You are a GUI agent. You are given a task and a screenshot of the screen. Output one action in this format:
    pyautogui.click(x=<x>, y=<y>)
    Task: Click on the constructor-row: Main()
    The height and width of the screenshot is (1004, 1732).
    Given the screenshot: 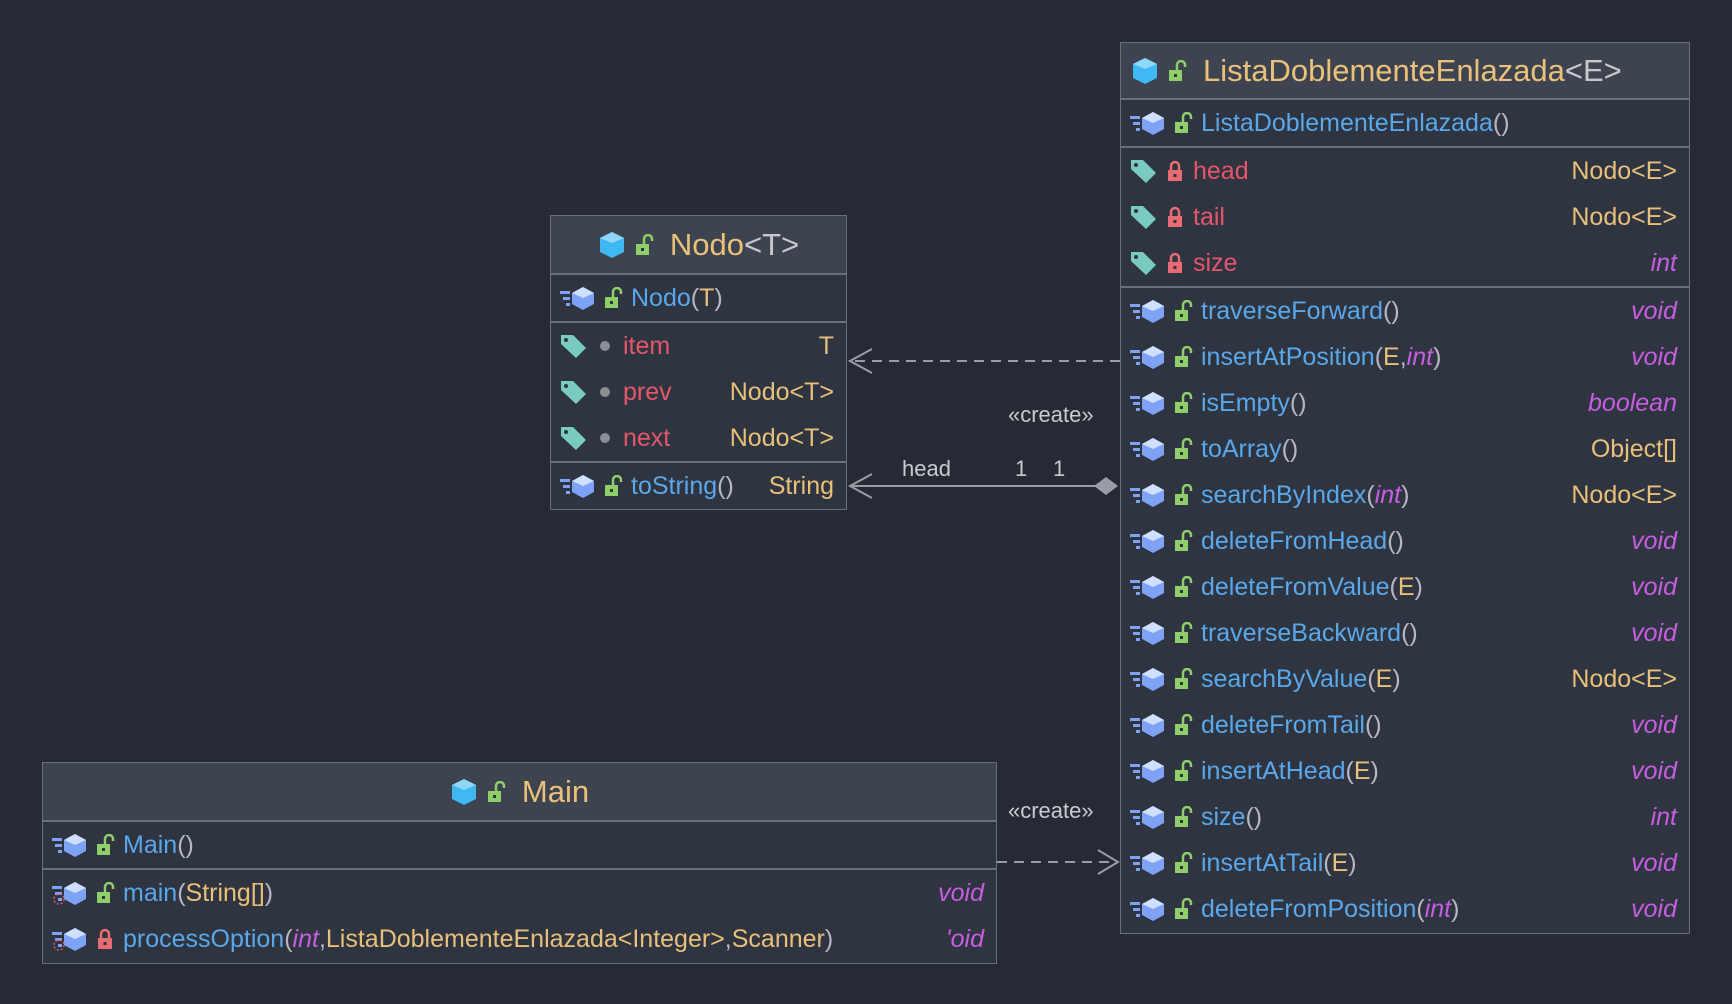 What is the action you would take?
    pyautogui.click(x=519, y=845)
    